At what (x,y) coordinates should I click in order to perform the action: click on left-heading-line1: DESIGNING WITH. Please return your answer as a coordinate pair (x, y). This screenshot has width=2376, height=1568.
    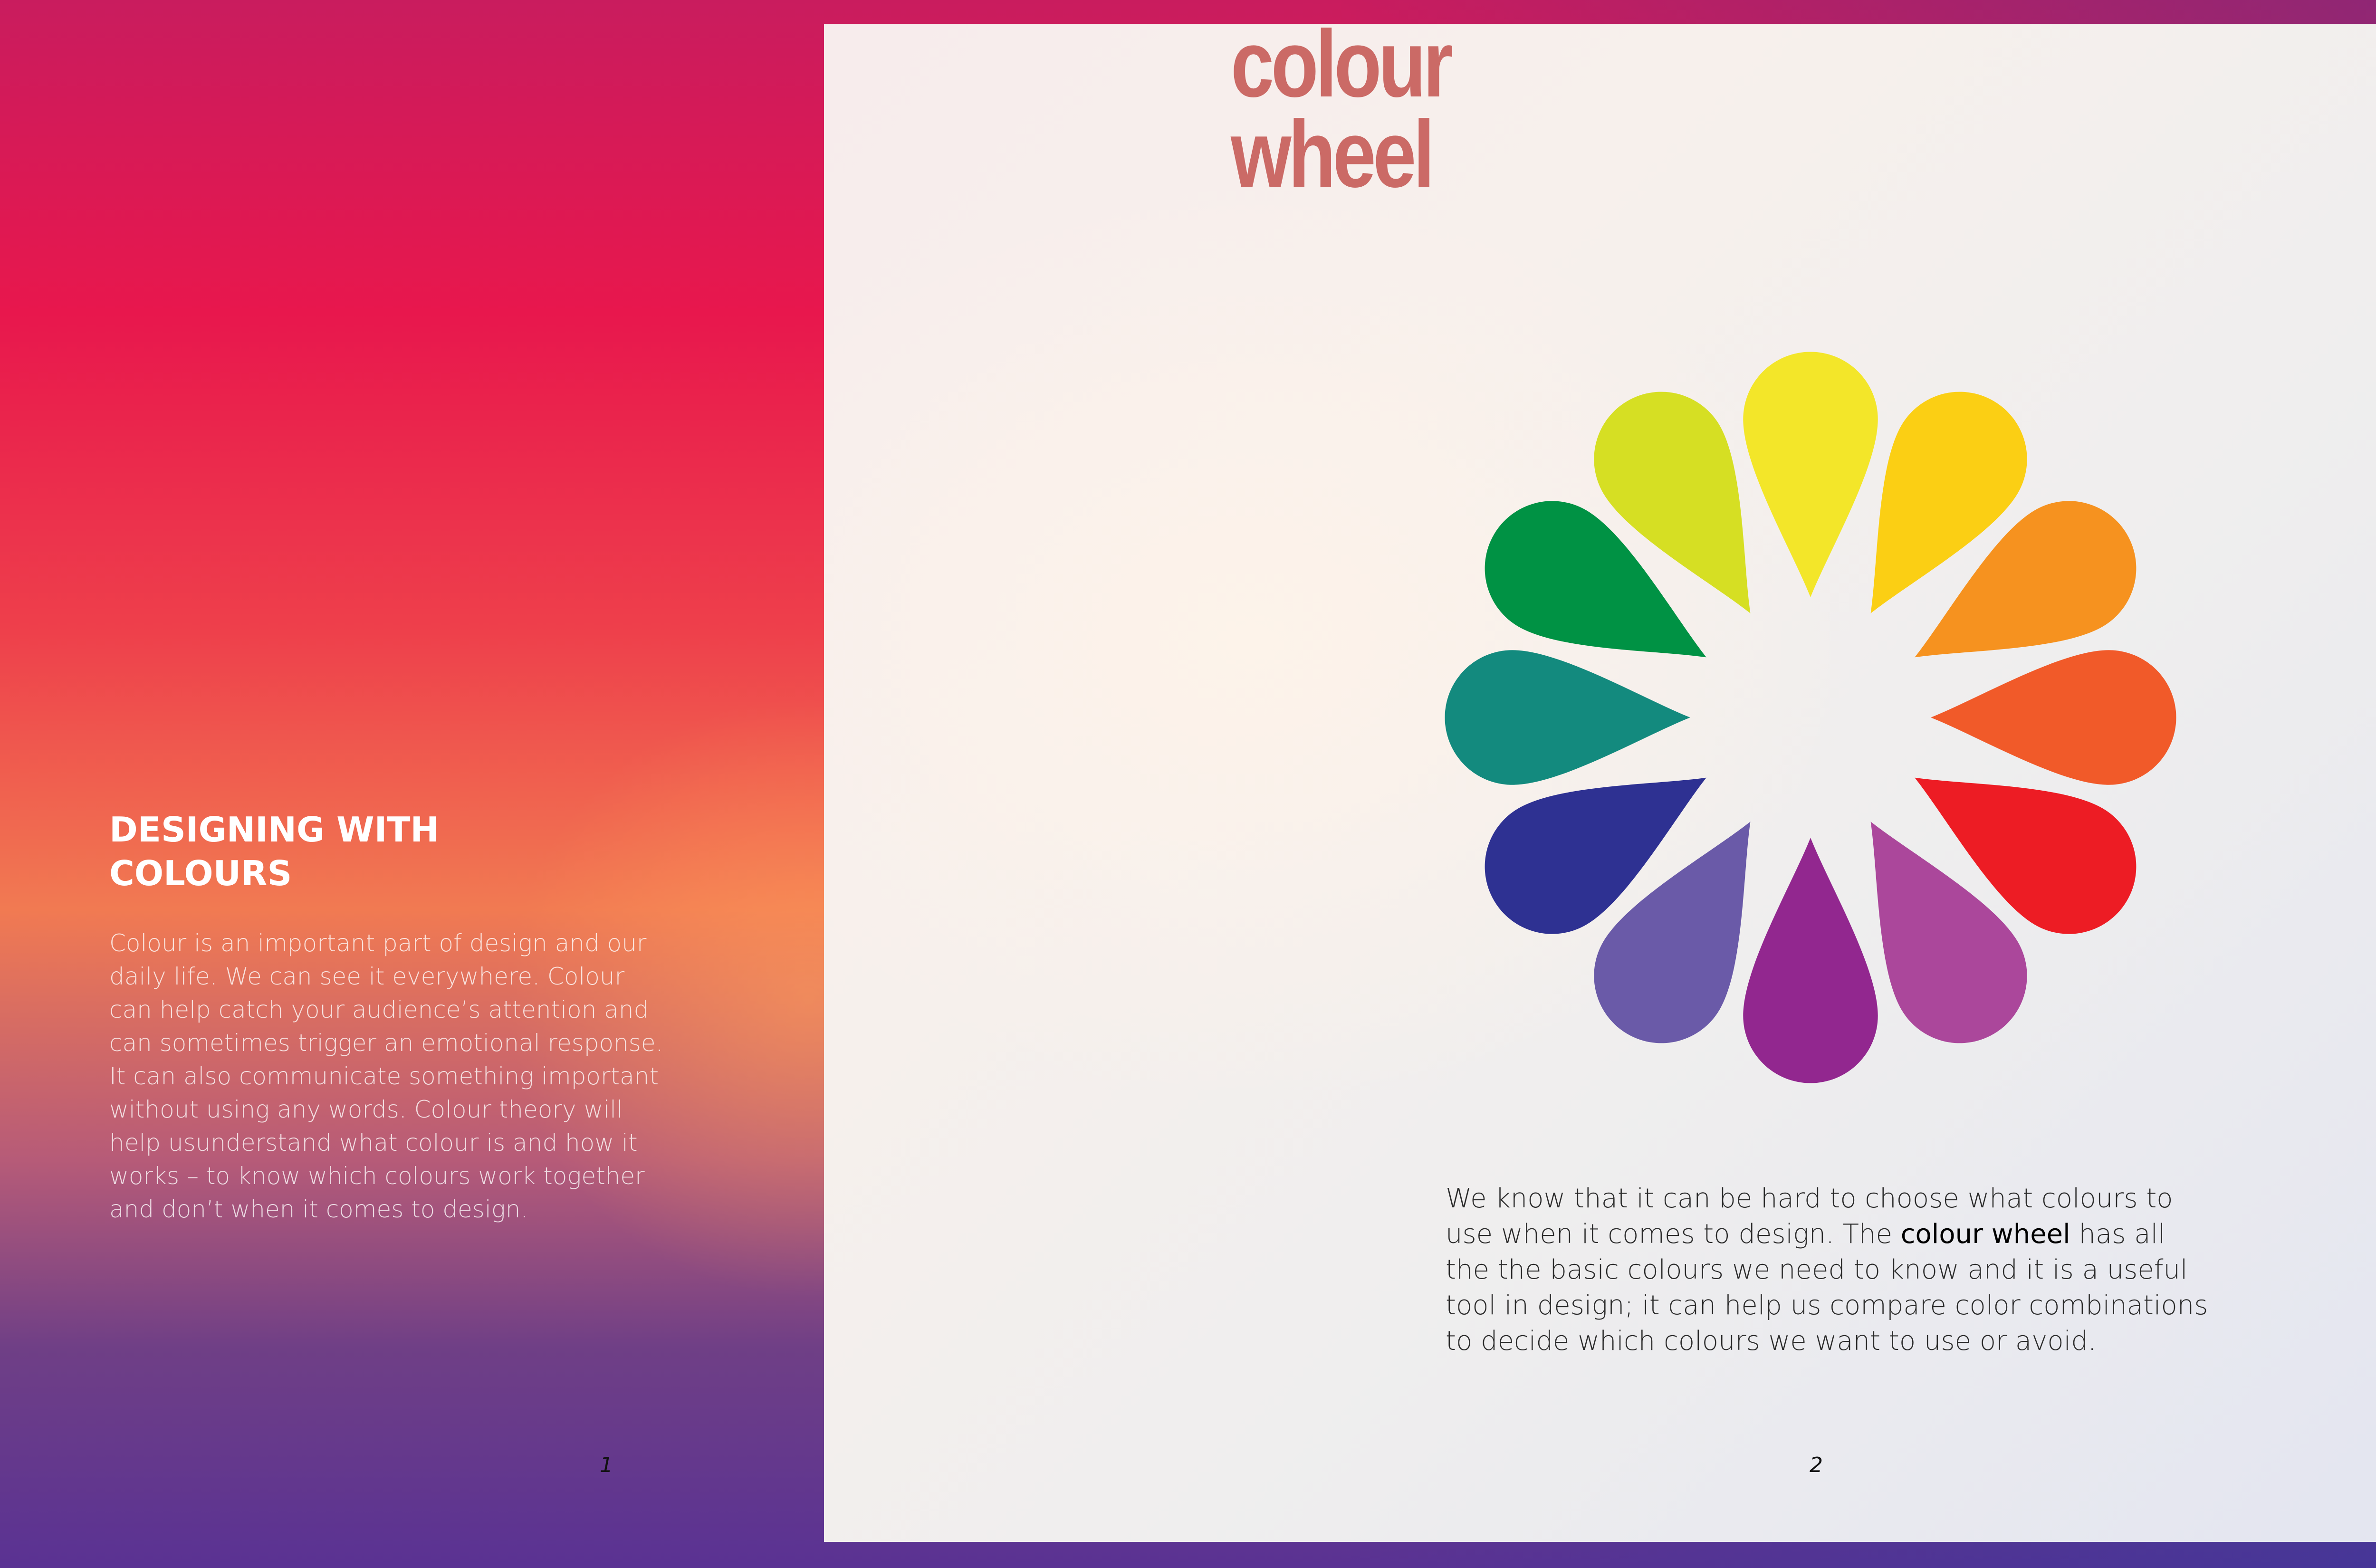
    Looking at the image, I should click on (274, 830).